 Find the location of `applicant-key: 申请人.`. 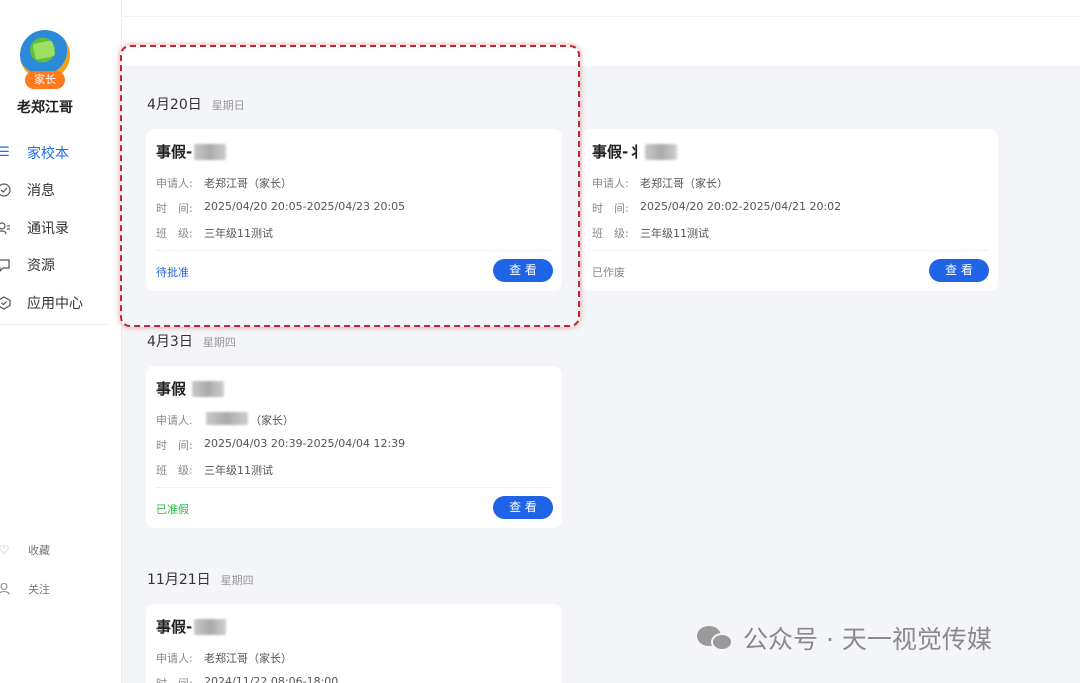

applicant-key: 申请人. is located at coordinates (174, 420).